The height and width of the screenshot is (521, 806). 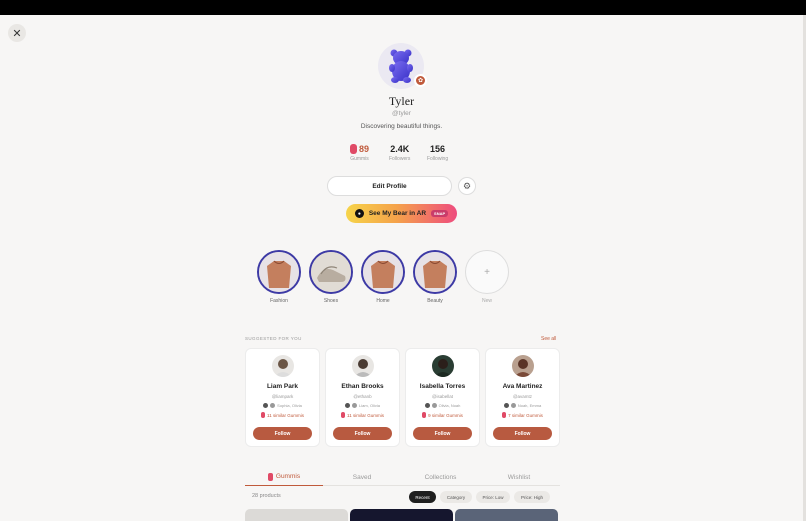 I want to click on collection-beauty: Beauty, so click(x=435, y=277).